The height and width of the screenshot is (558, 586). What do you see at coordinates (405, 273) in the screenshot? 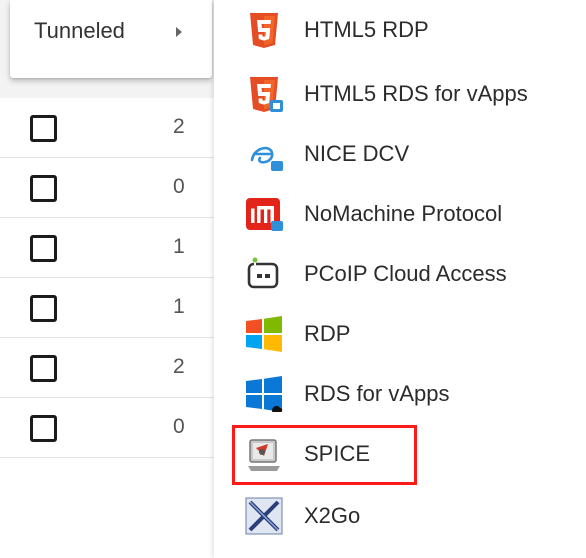
I see `submenu-item-label: PCoIP Cloud Access` at bounding box center [405, 273].